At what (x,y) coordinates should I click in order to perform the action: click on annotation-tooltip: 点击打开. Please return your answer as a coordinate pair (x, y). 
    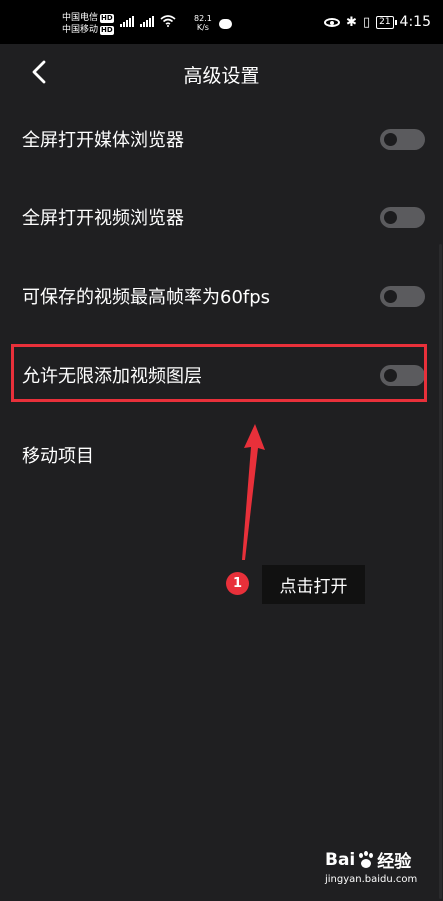
    Looking at the image, I should click on (313, 584).